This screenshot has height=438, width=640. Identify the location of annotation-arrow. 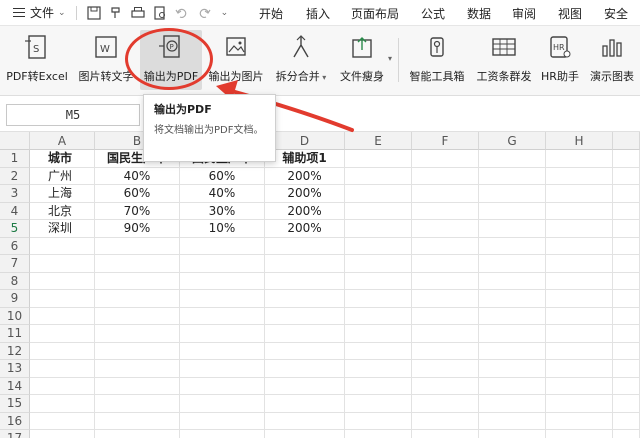
(285, 106).